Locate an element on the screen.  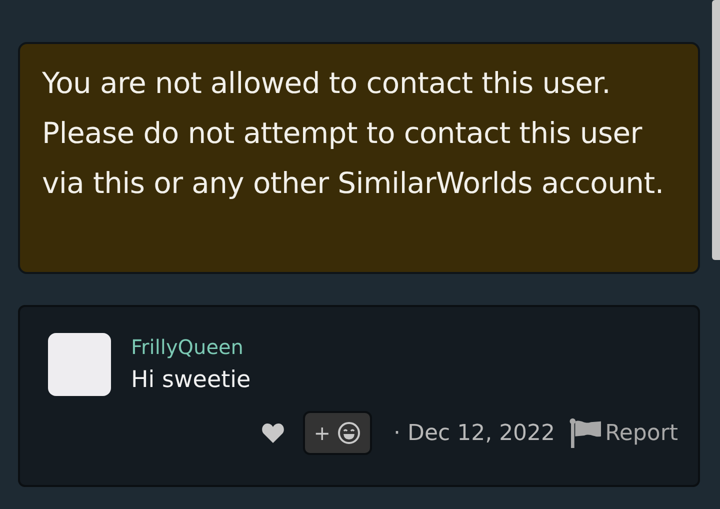
heart-icon is located at coordinates (272, 433).